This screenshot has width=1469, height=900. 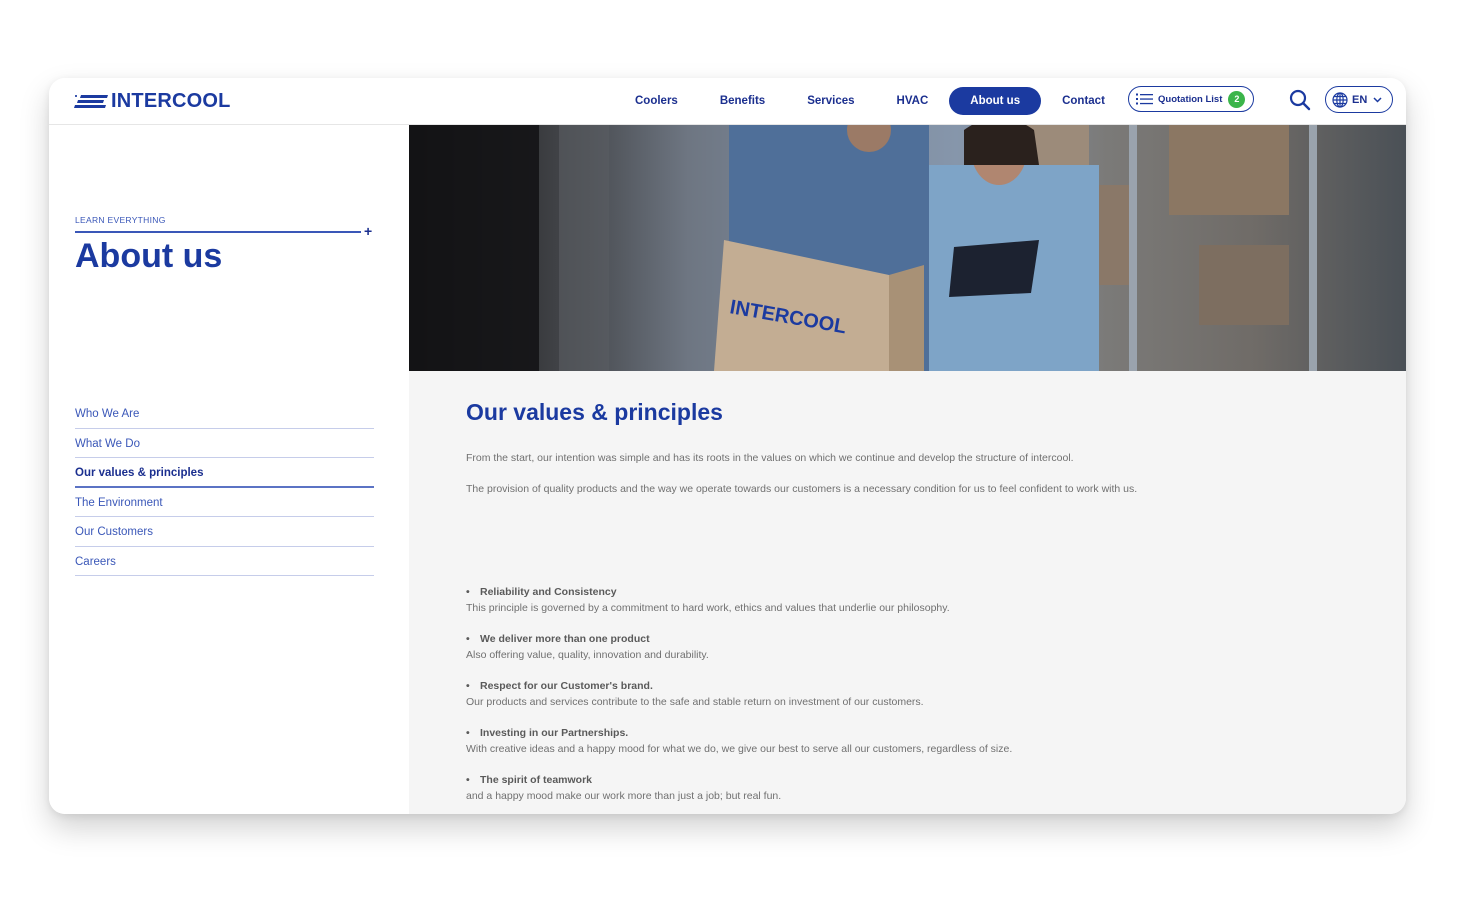 What do you see at coordinates (1237, 99) in the screenshot?
I see `quotation-count-badge: 2` at bounding box center [1237, 99].